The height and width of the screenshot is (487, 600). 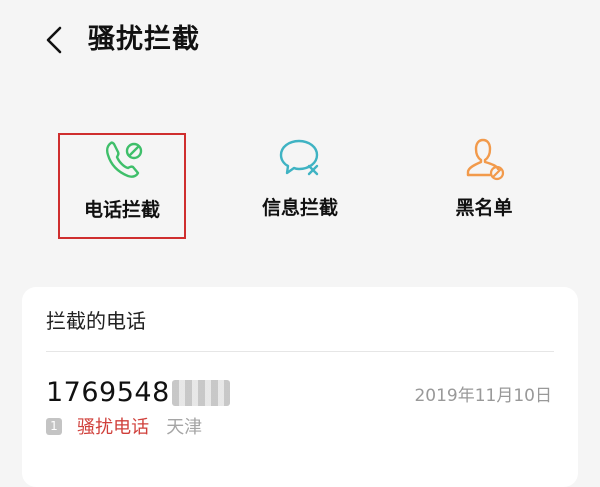 What do you see at coordinates (121, 210) in the screenshot?
I see `feature-label: 电话拦截` at bounding box center [121, 210].